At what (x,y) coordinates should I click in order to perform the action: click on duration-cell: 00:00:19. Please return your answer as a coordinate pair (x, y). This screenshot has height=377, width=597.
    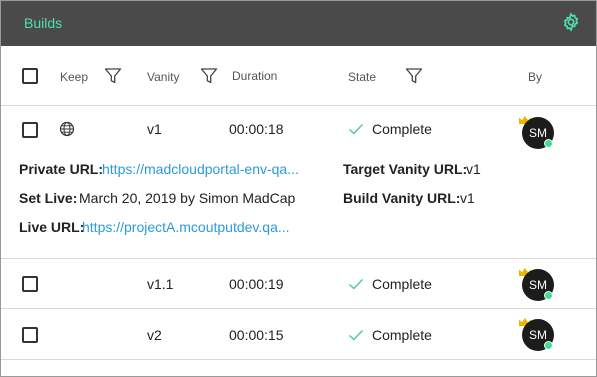
    Looking at the image, I should click on (256, 284).